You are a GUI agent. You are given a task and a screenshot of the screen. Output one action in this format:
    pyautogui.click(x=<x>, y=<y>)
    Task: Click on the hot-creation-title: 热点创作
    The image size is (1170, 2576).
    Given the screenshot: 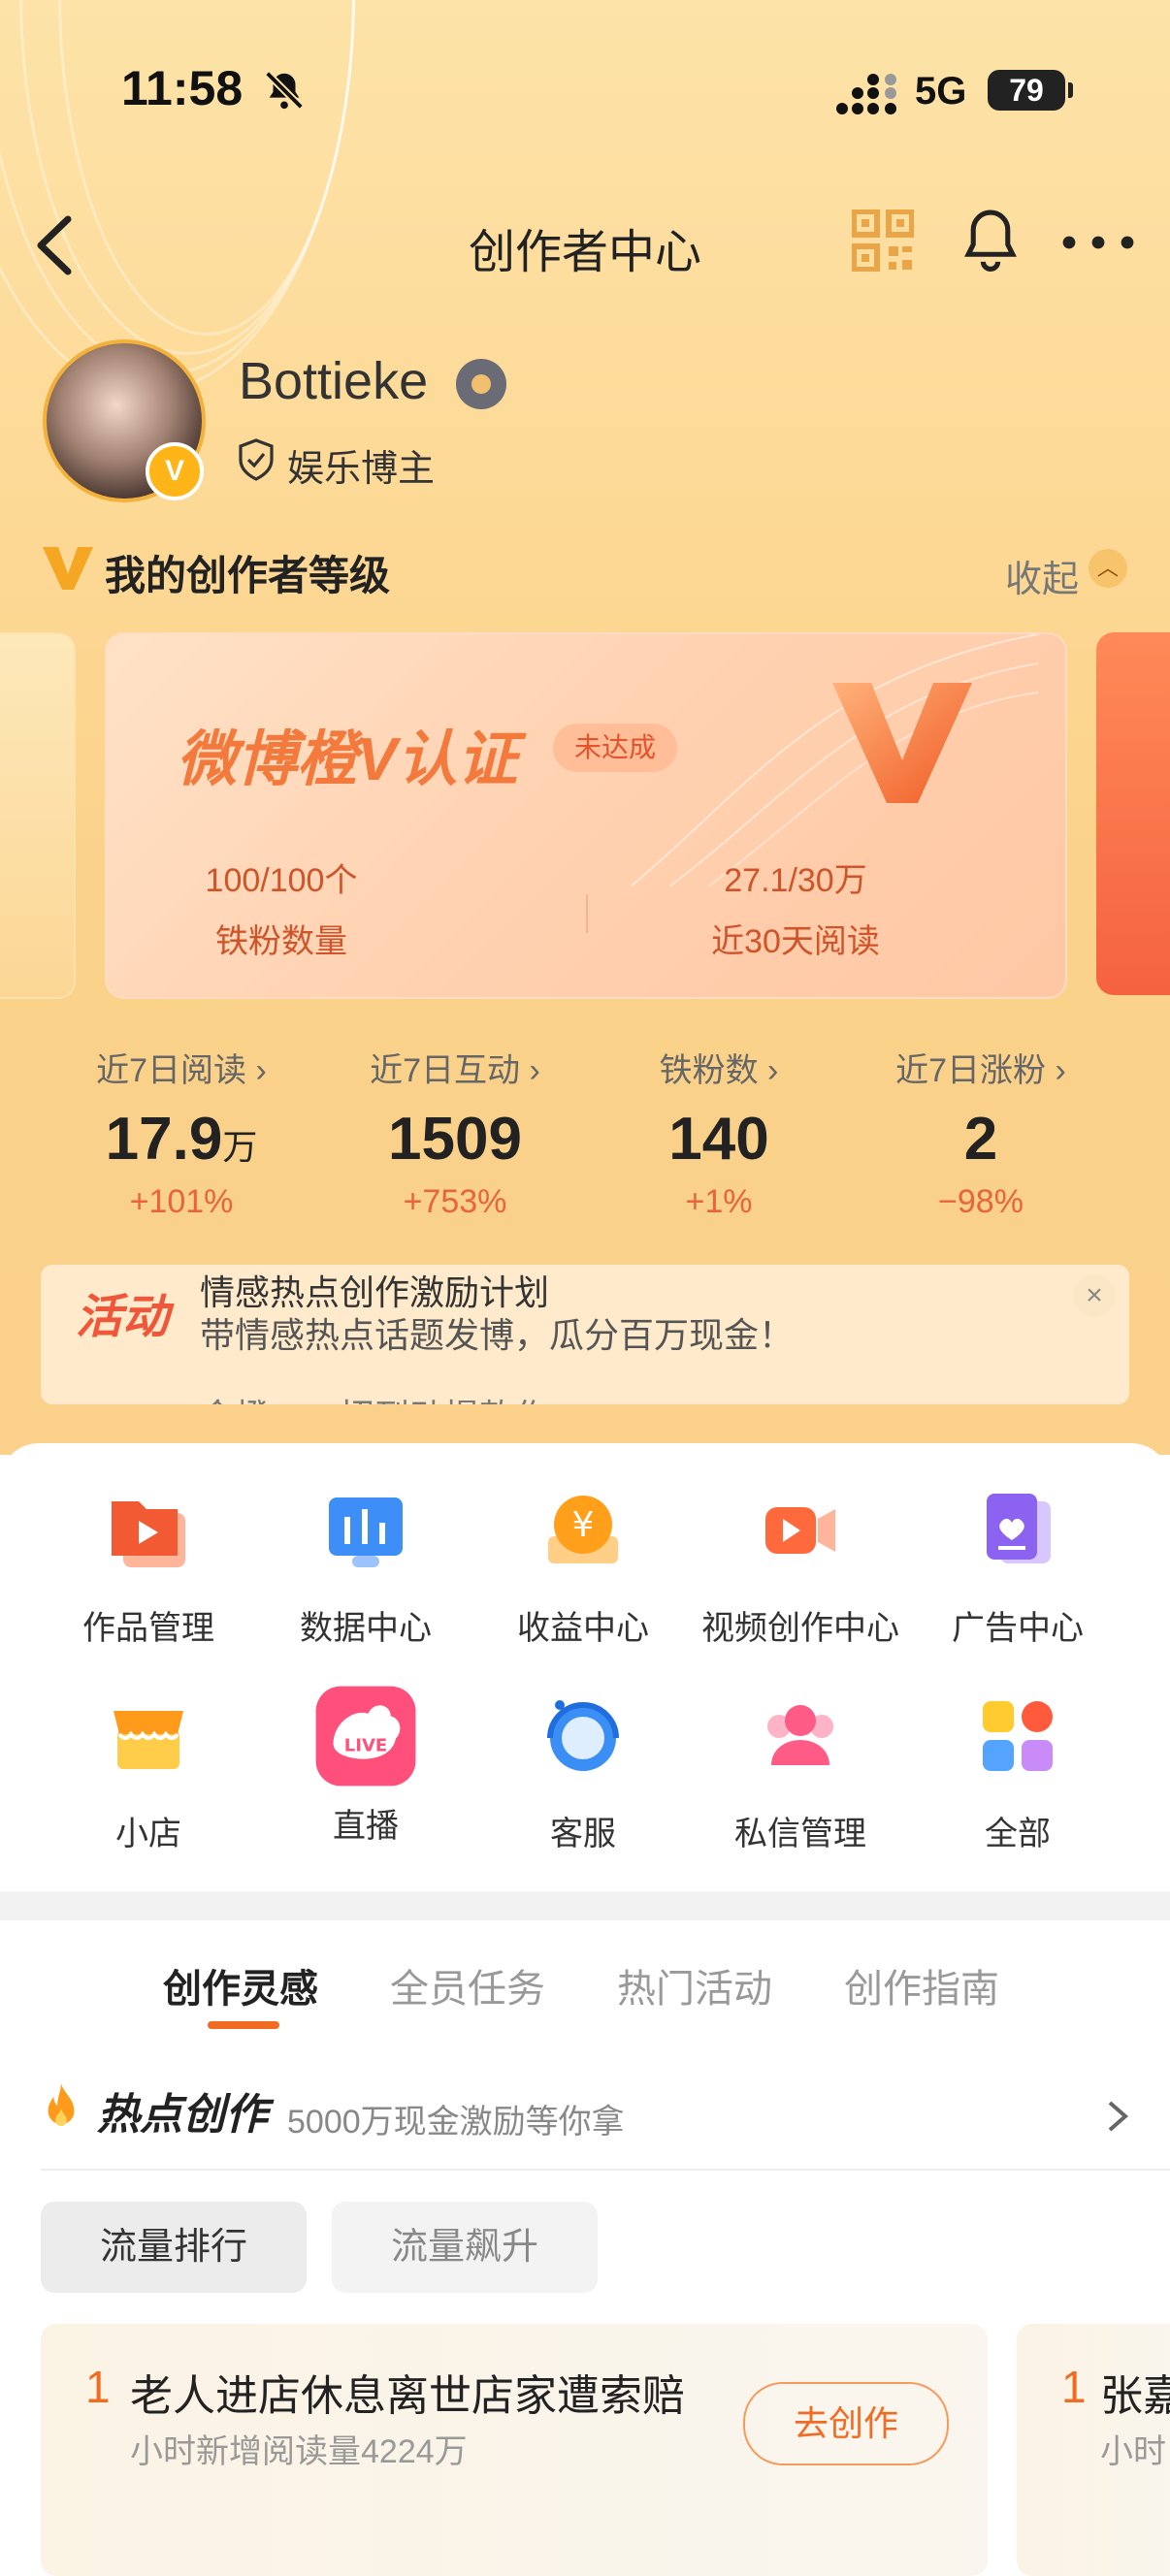 What is the action you would take?
    pyautogui.click(x=182, y=2115)
    